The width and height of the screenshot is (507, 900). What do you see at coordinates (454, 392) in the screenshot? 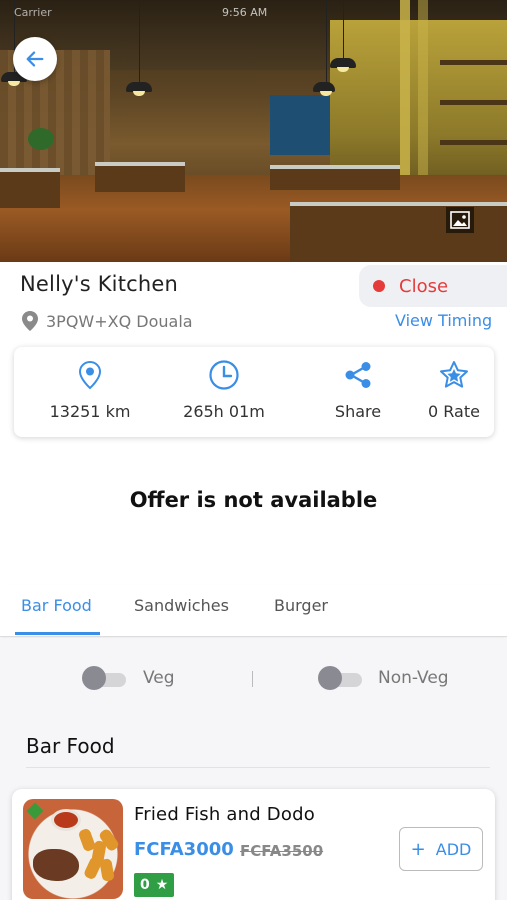
I see `rate-action: 0 Rate` at bounding box center [454, 392].